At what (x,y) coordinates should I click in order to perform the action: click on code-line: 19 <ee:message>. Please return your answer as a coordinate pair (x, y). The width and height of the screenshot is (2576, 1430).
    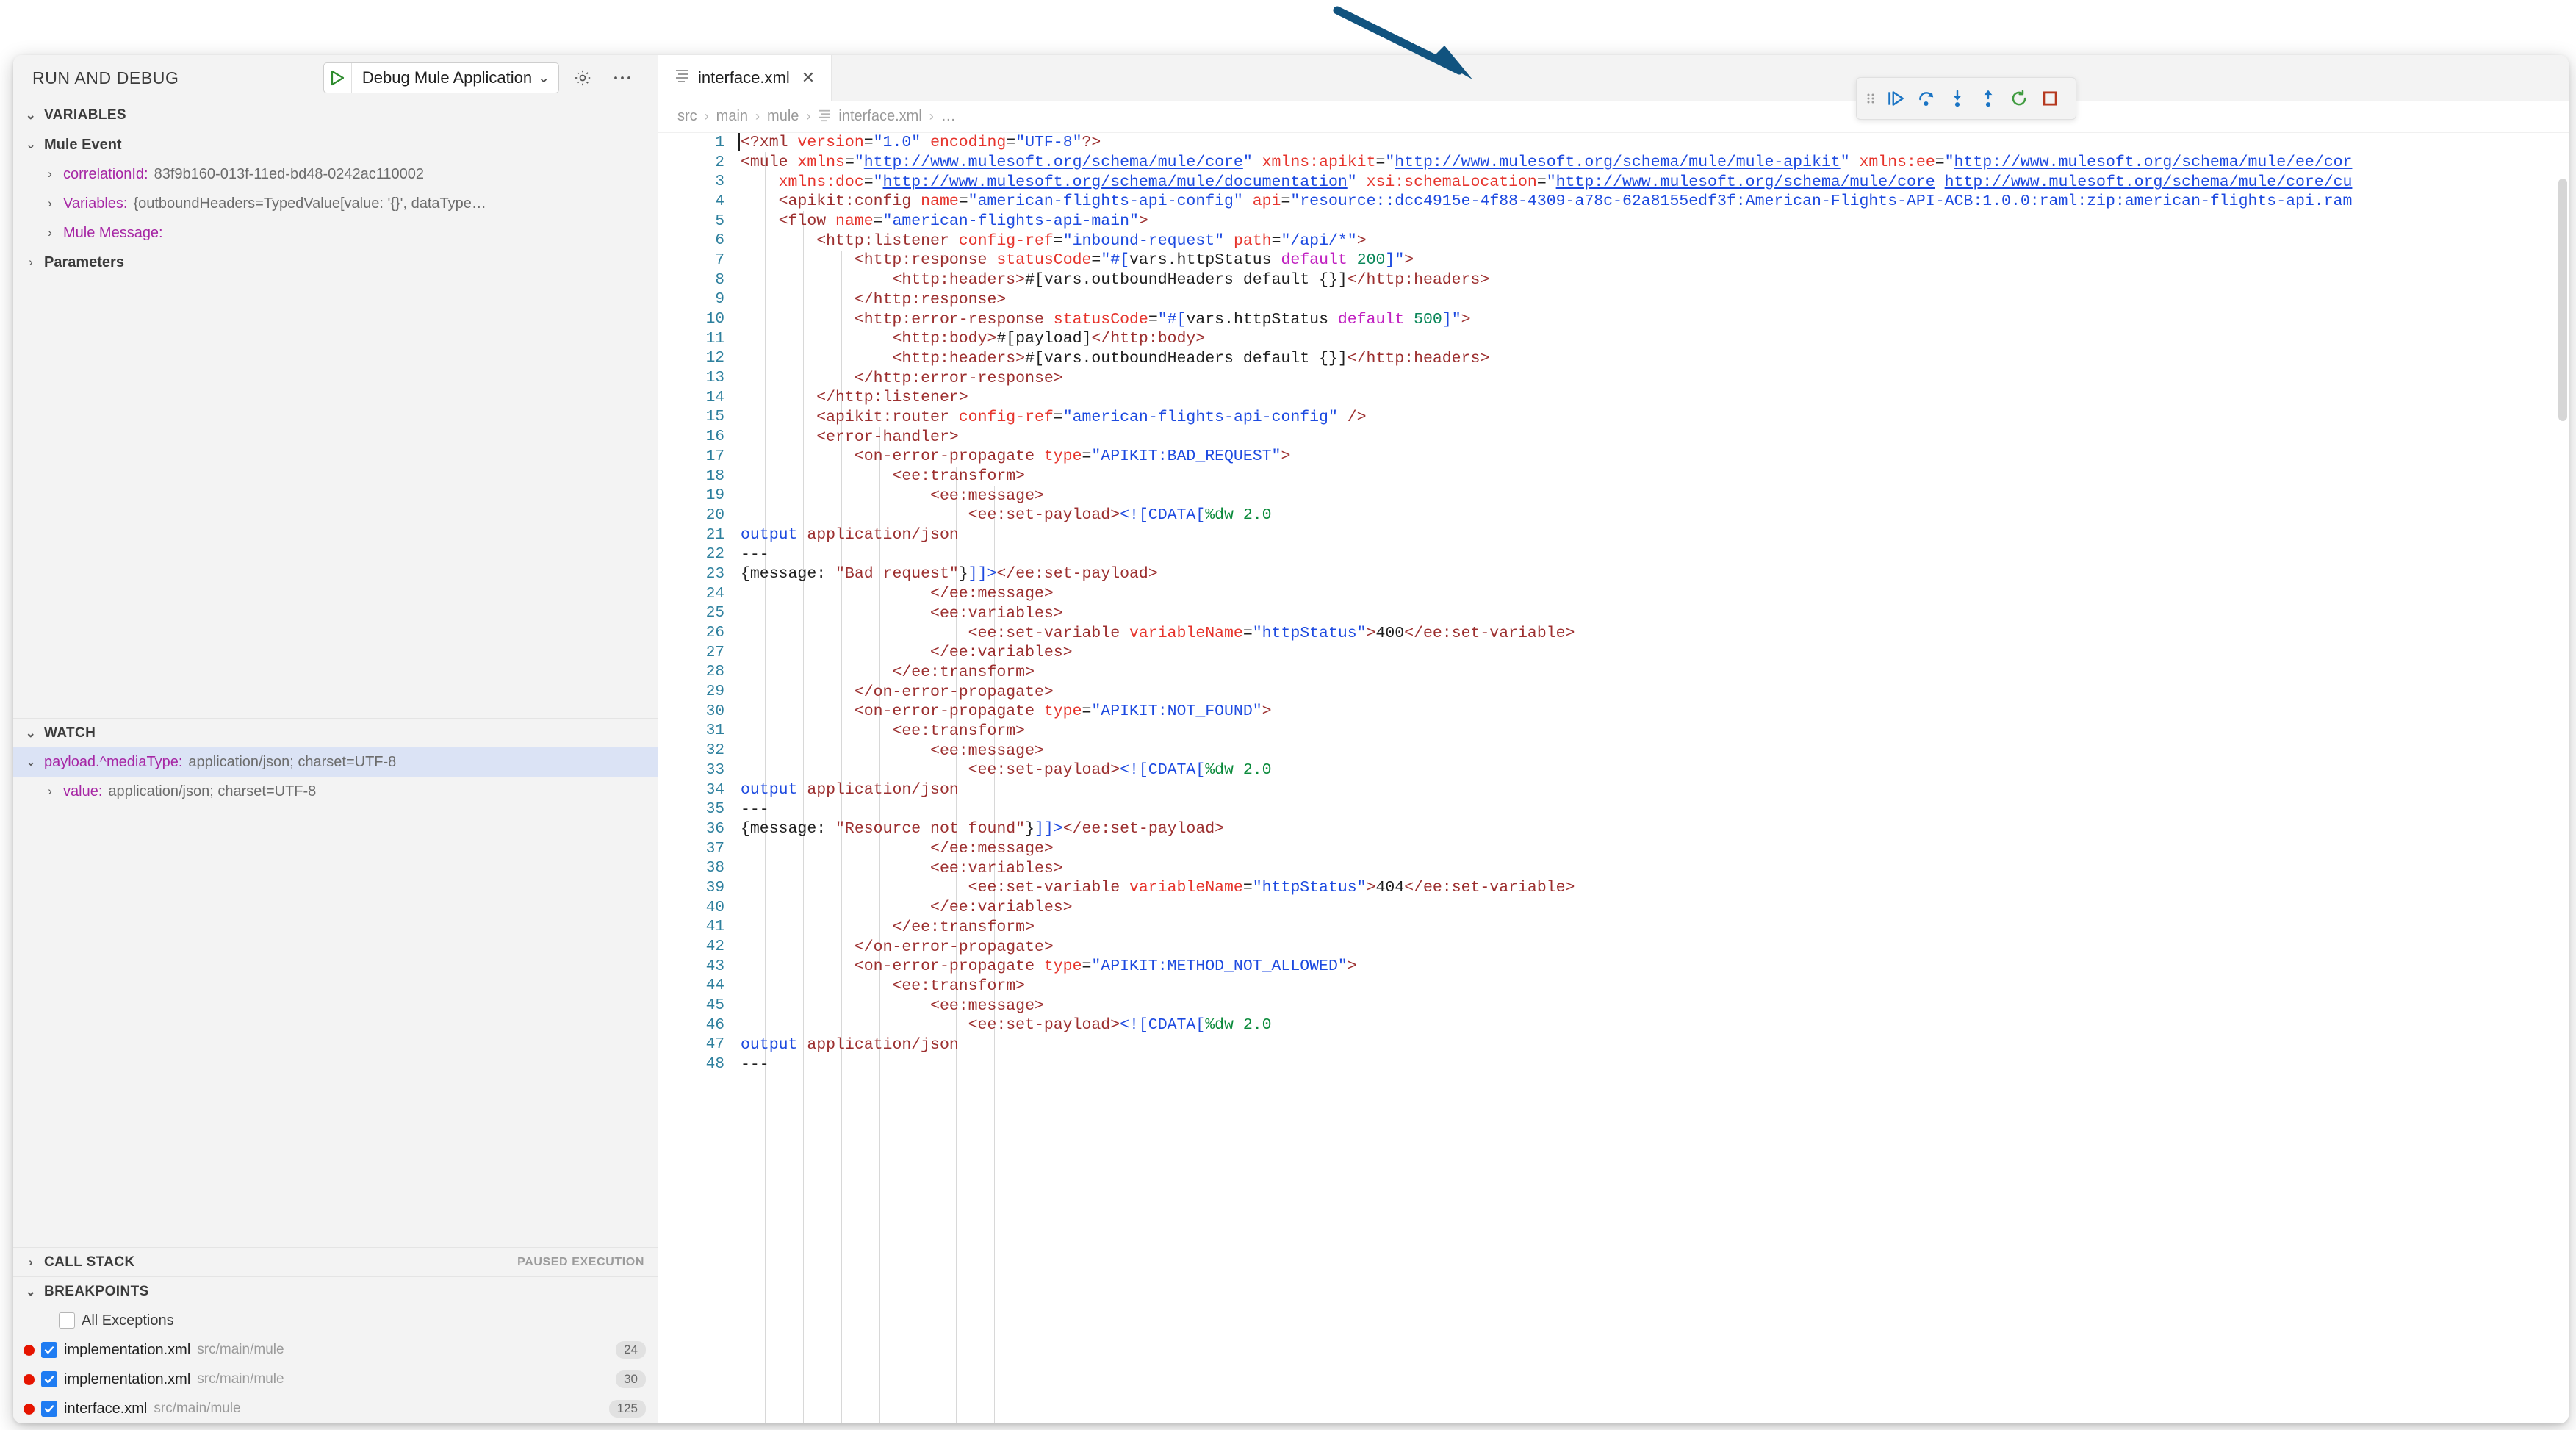
    Looking at the image, I should click on (1613, 496).